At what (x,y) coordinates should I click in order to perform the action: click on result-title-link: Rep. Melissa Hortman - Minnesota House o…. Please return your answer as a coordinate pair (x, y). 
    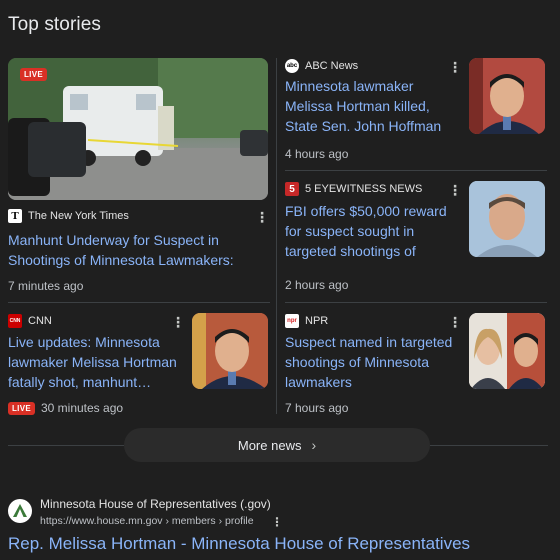
    Looking at the image, I should click on (239, 544).